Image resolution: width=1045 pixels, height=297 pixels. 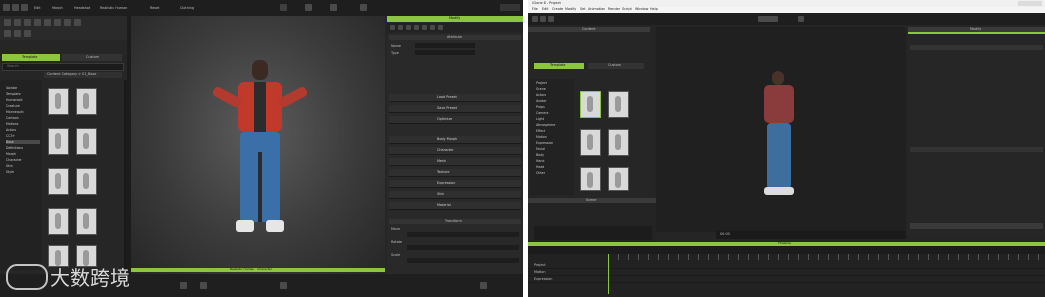 What do you see at coordinates (27, 22) in the screenshot?
I see `cloth-icon` at bounding box center [27, 22].